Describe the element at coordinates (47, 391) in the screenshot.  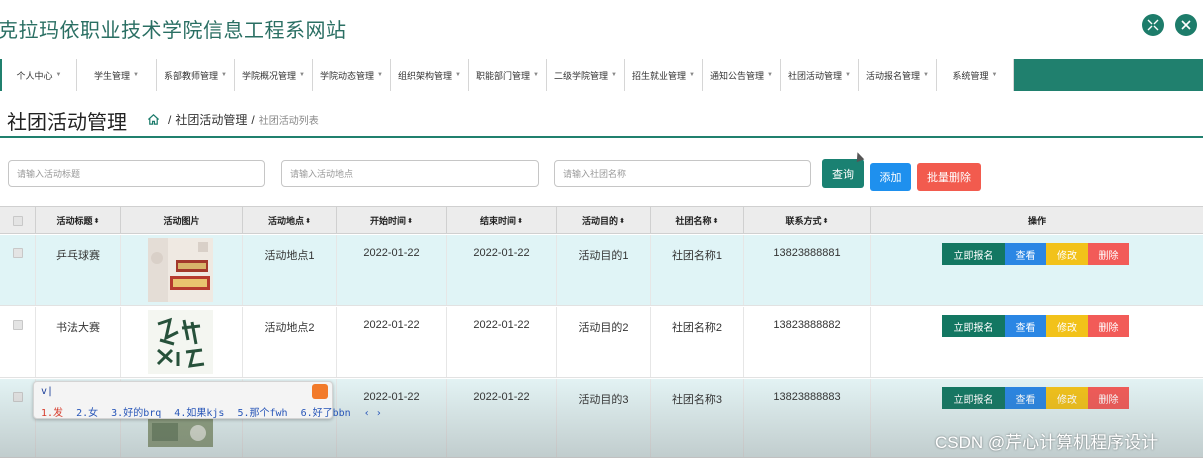
I see `ime-composition: v|` at that location.